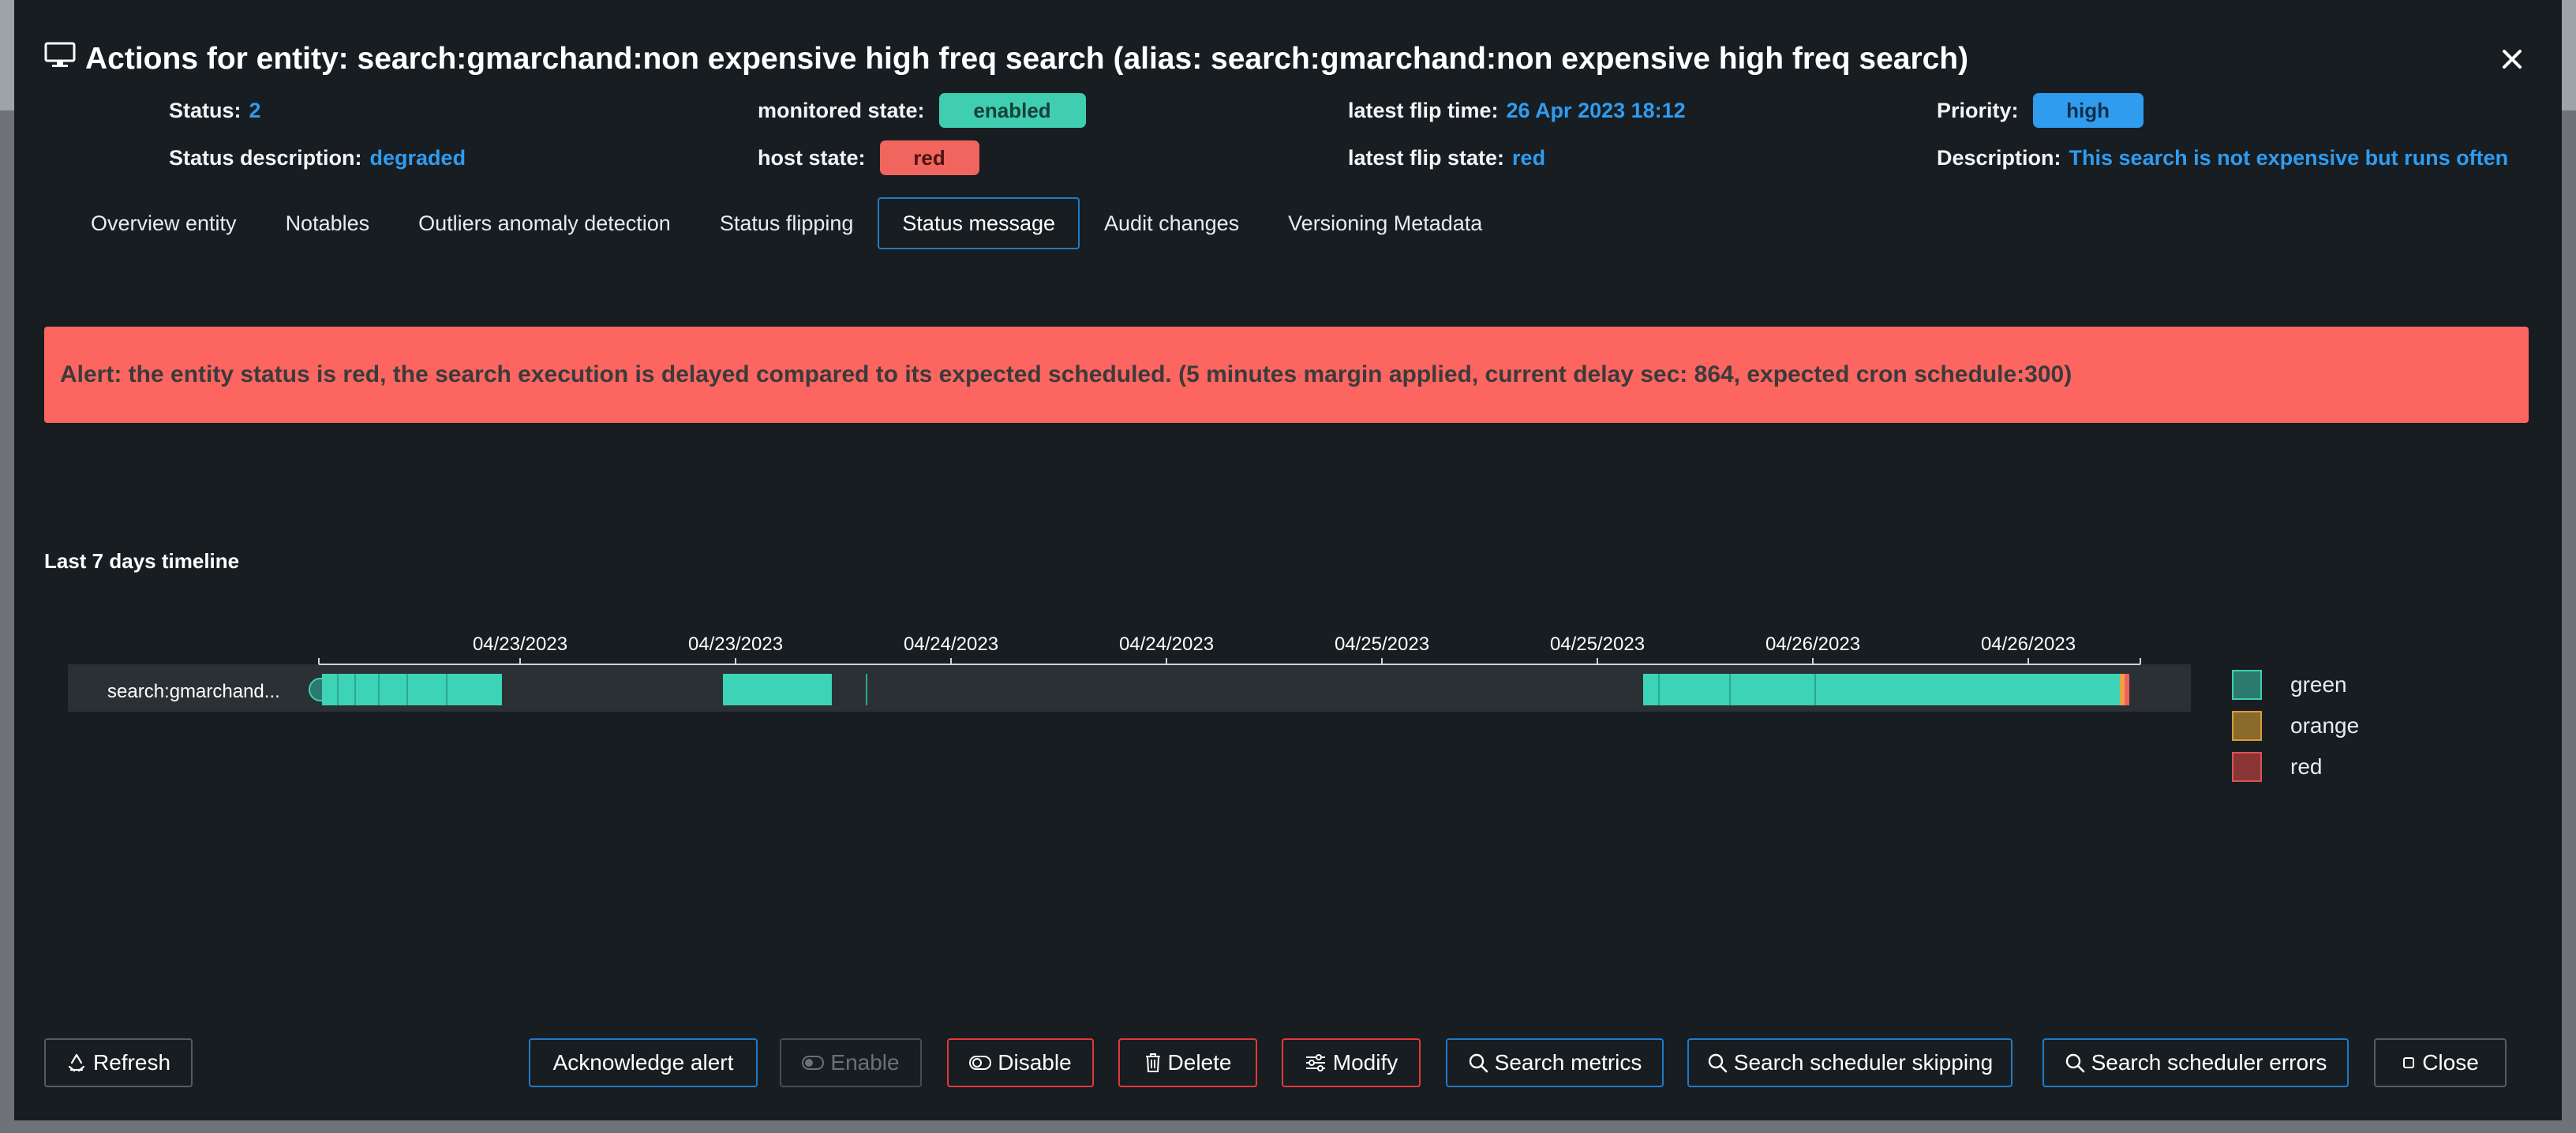 The image size is (2576, 1133). I want to click on tab-versioning-metadata: Versioning Metadata, so click(1385, 223).